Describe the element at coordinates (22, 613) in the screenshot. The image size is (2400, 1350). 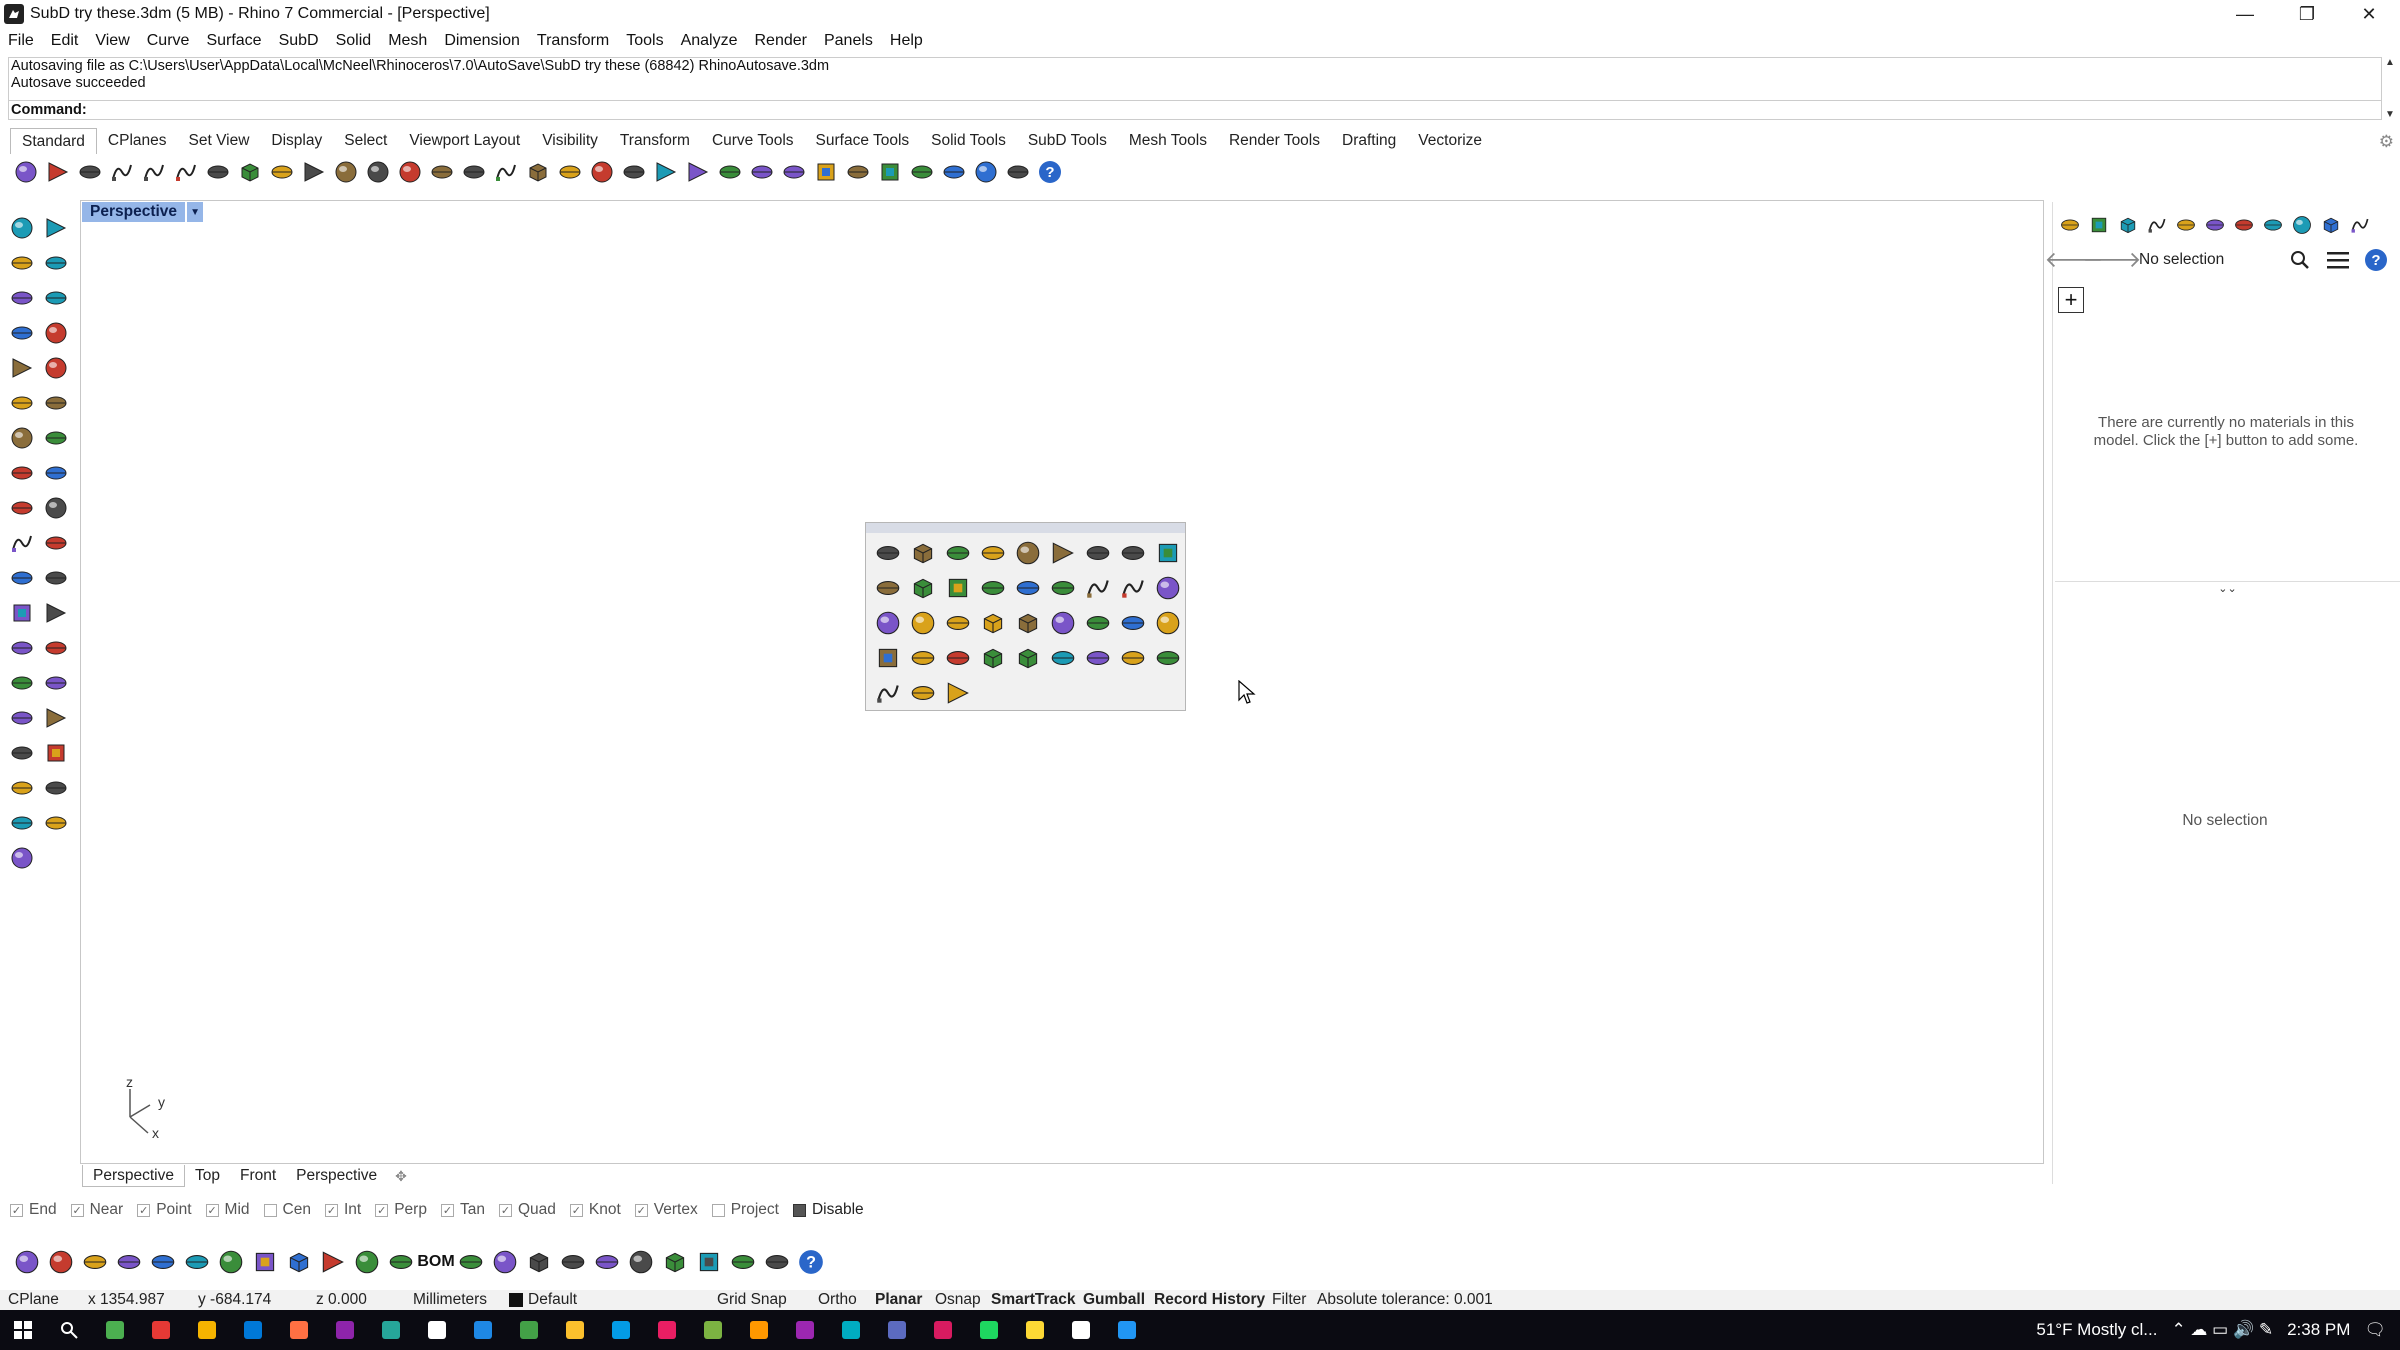
I see `move-icon` at that location.